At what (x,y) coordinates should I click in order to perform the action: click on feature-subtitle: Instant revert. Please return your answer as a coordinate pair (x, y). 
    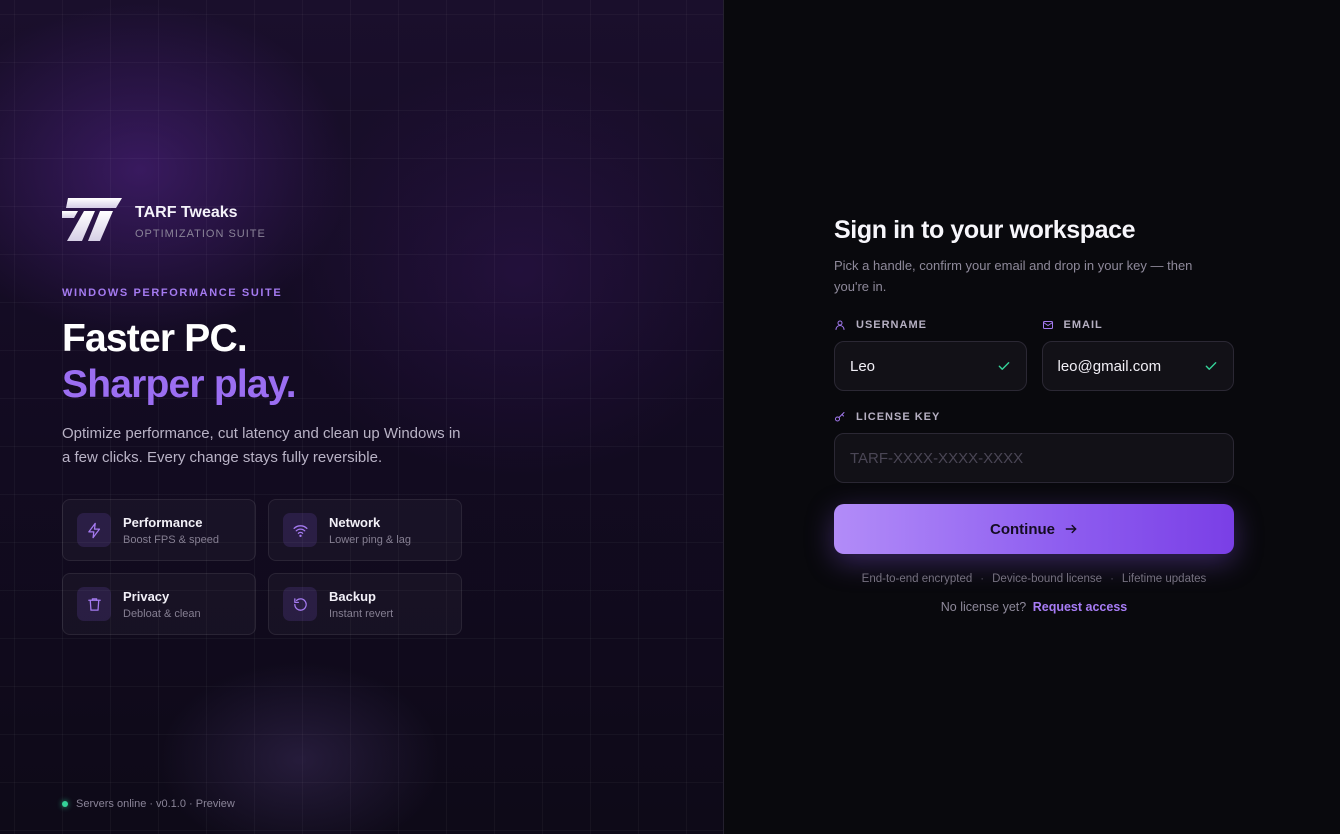
    Looking at the image, I should click on (361, 613).